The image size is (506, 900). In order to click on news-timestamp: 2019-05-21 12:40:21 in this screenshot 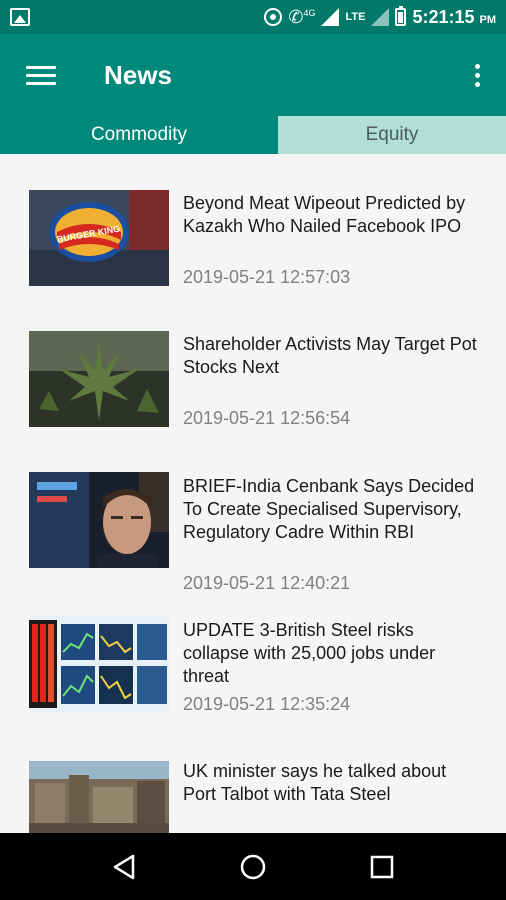, I will do `click(267, 583)`.